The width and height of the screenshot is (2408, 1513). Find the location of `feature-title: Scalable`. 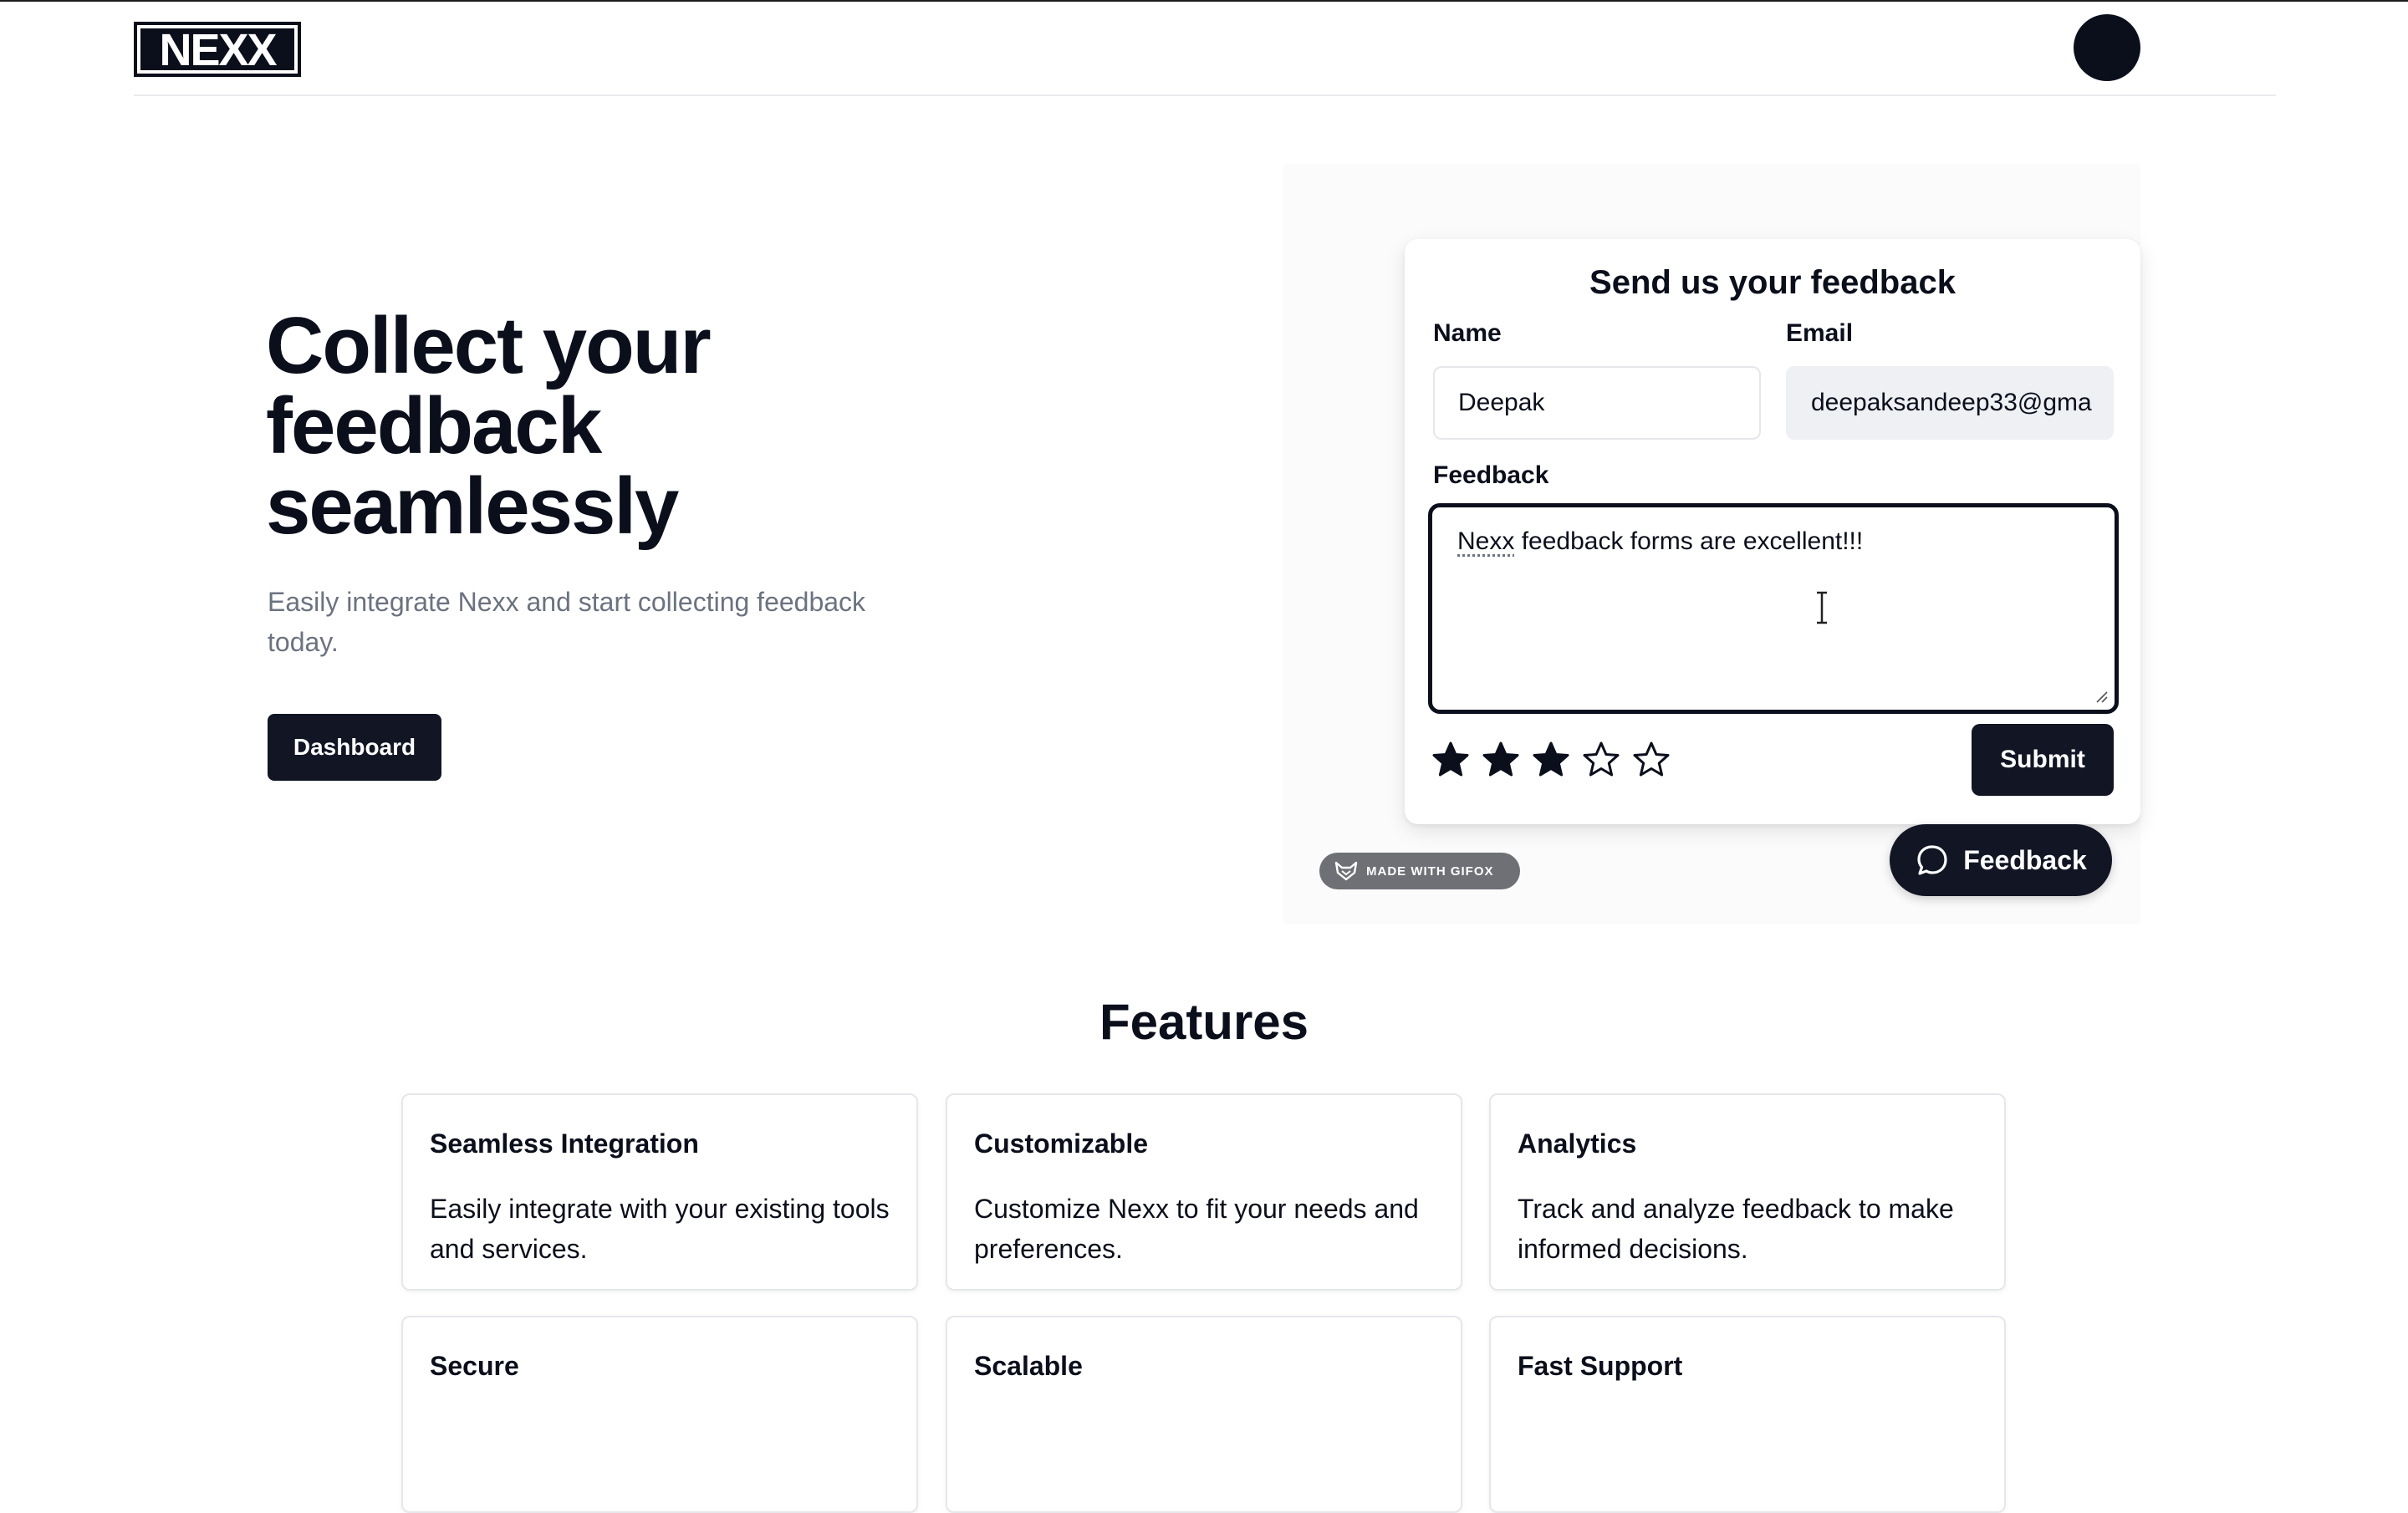

feature-title: Scalable is located at coordinates (1028, 1366).